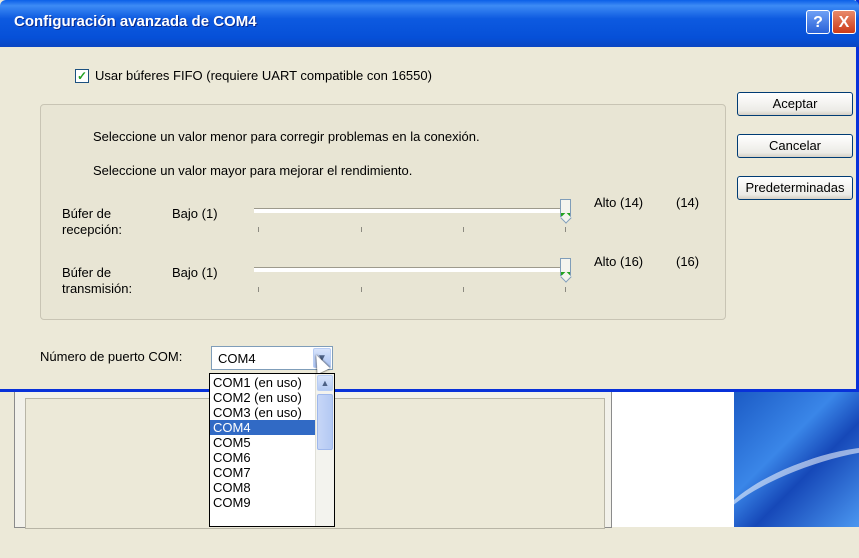  Describe the element at coordinates (688, 261) in the screenshot. I see `transmit-value: (16)` at that location.